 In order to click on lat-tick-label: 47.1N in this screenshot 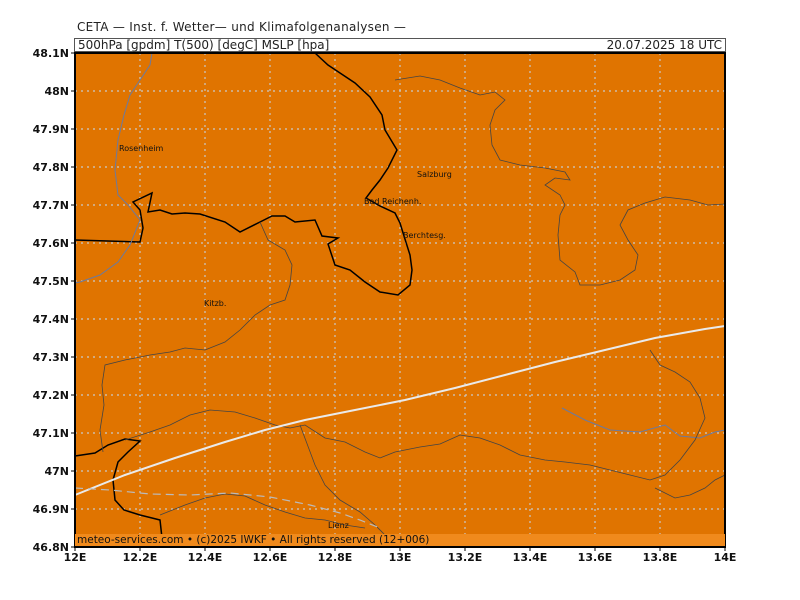, I will do `click(51, 433)`.